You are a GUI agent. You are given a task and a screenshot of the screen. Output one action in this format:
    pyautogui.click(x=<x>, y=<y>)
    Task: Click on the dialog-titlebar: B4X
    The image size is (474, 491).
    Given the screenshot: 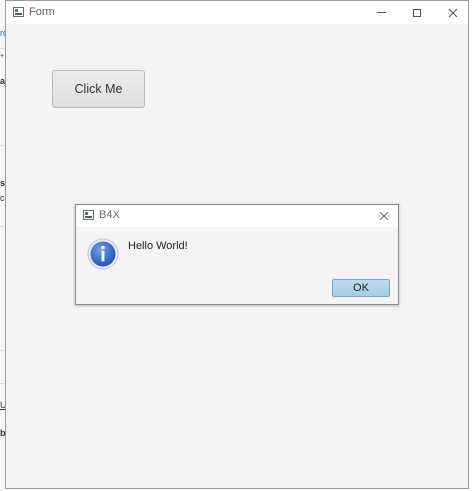 What is the action you would take?
    pyautogui.click(x=237, y=216)
    